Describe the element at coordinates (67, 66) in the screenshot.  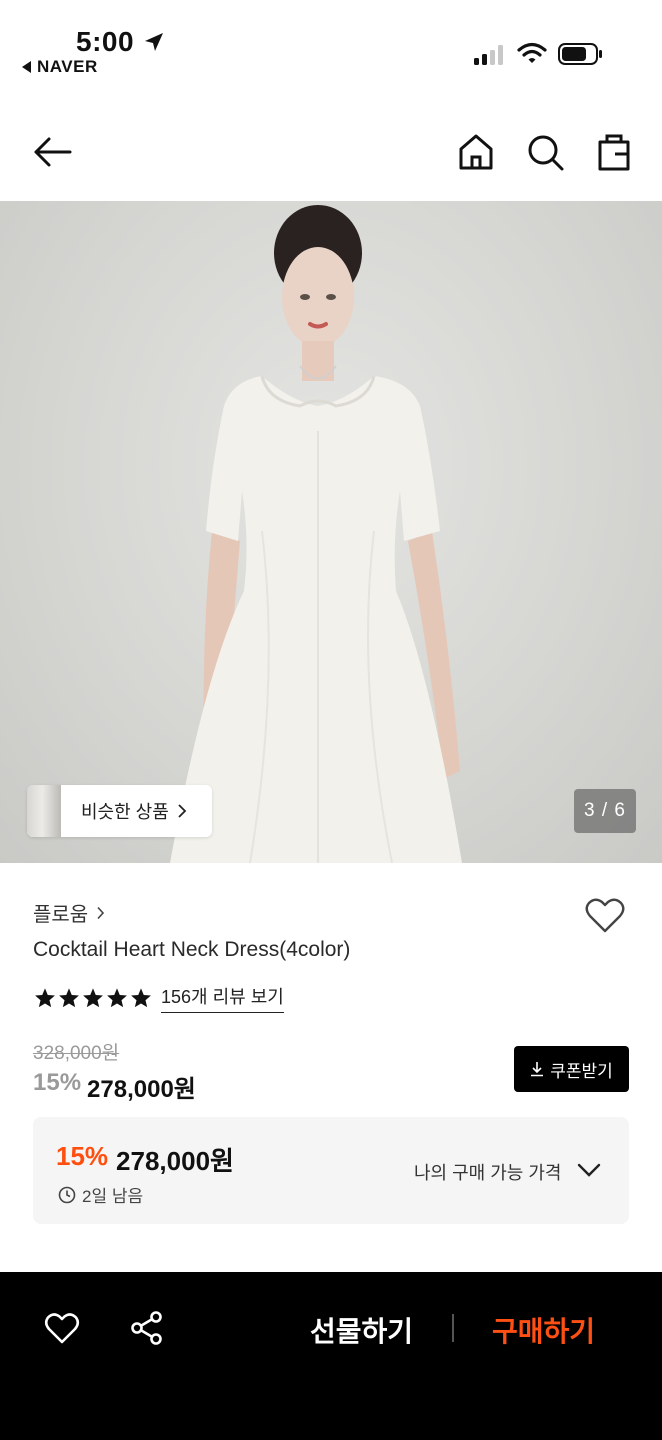
I see `back-app-label: NAVER` at that location.